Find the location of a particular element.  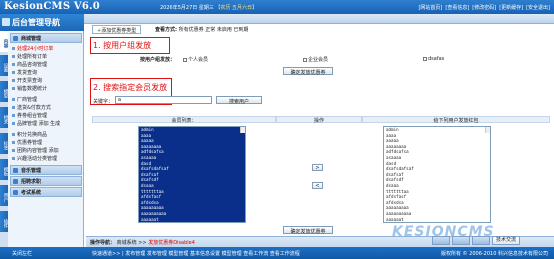

menu-item-consult: 商品咨询管理 is located at coordinates (46, 64).